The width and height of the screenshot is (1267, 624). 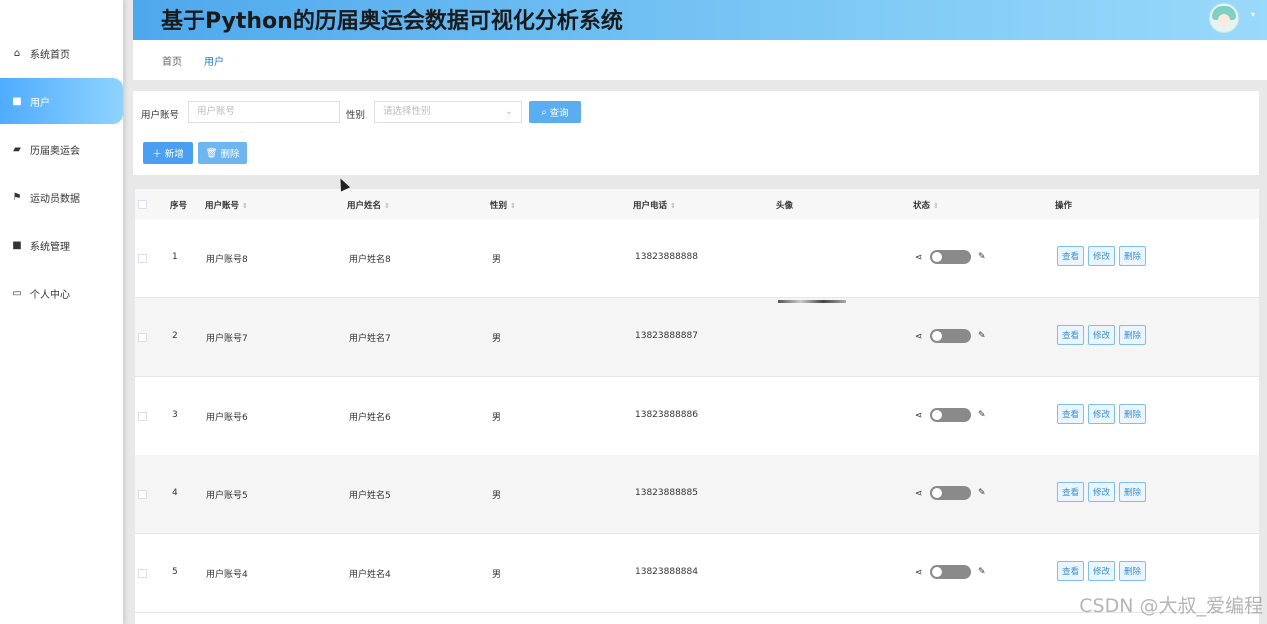 I want to click on col-account: 用户账号 ⇕, so click(x=226, y=205).